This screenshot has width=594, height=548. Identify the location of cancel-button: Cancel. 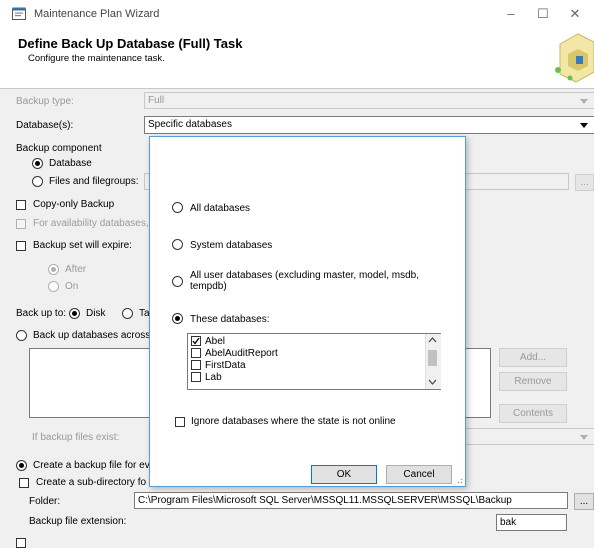
(419, 474).